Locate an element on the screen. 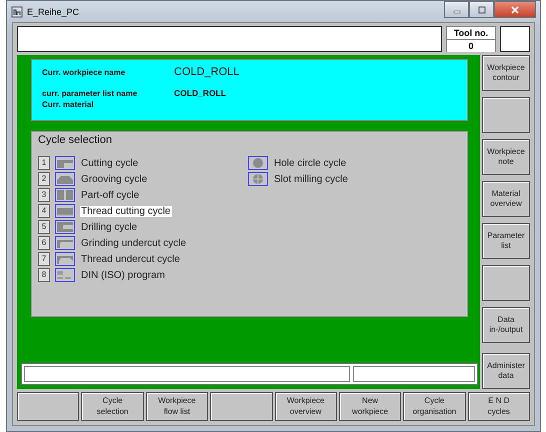 The image size is (546, 432). number-key: 6 is located at coordinates (44, 243).